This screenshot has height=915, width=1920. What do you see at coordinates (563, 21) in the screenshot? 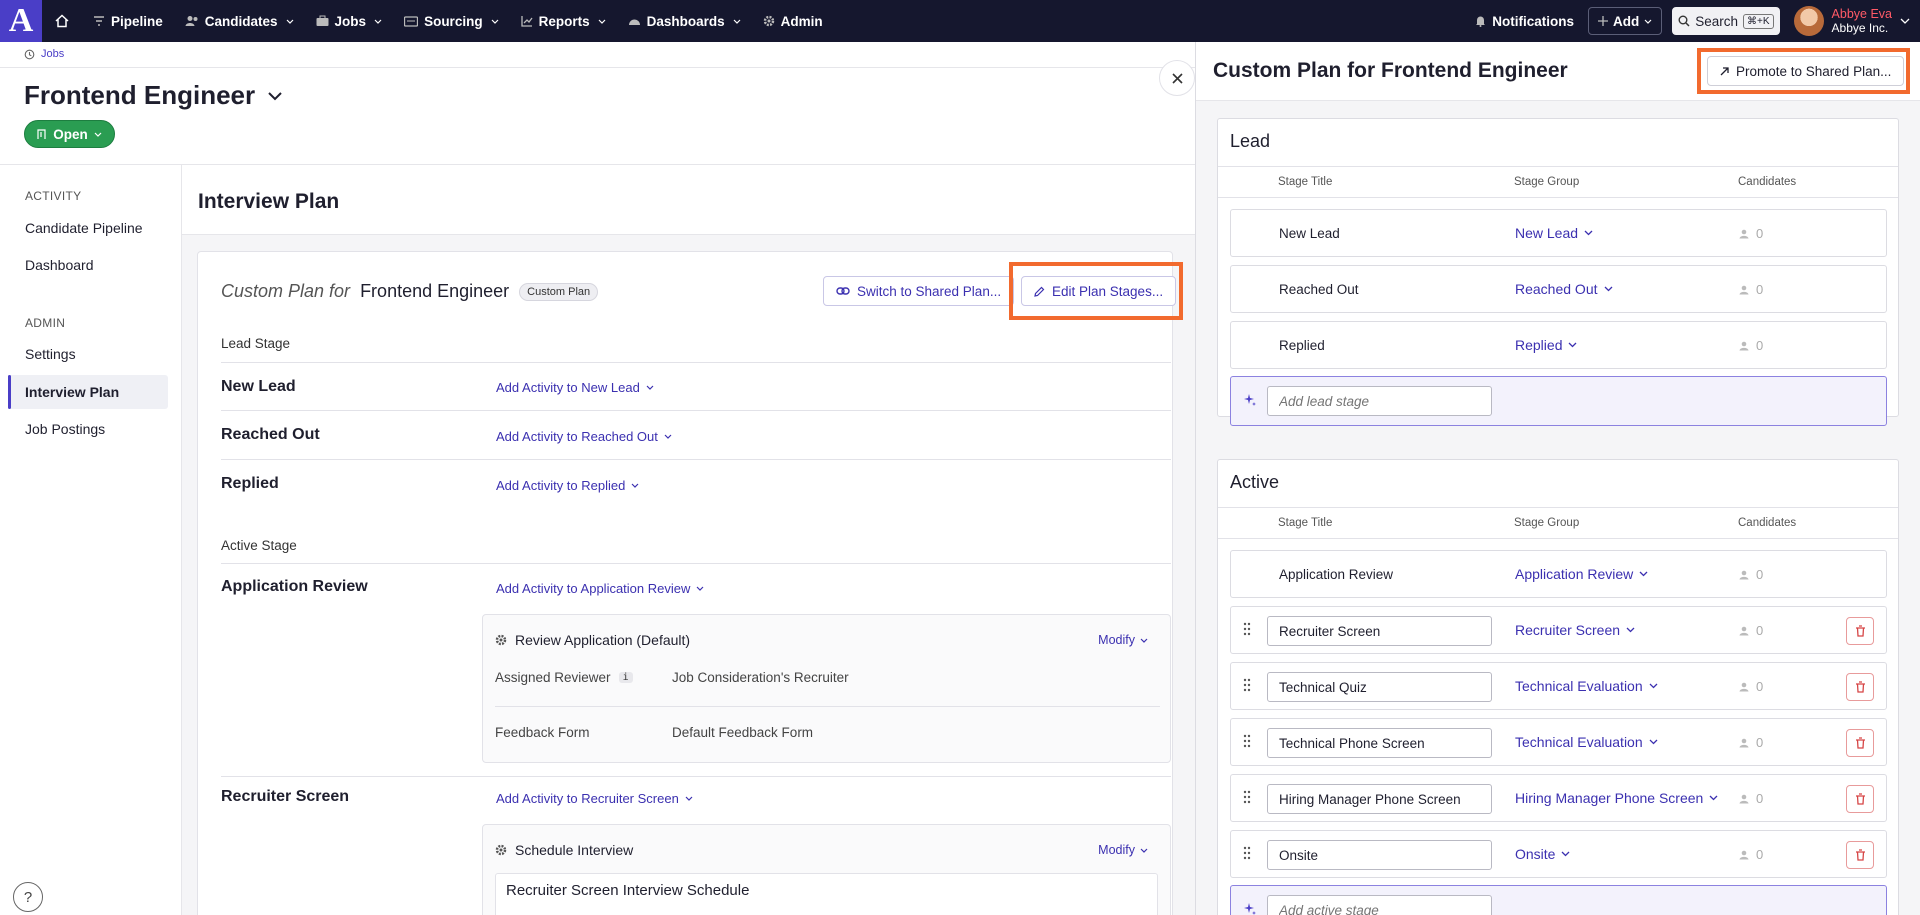
I see `nav-reports: Reports` at bounding box center [563, 21].